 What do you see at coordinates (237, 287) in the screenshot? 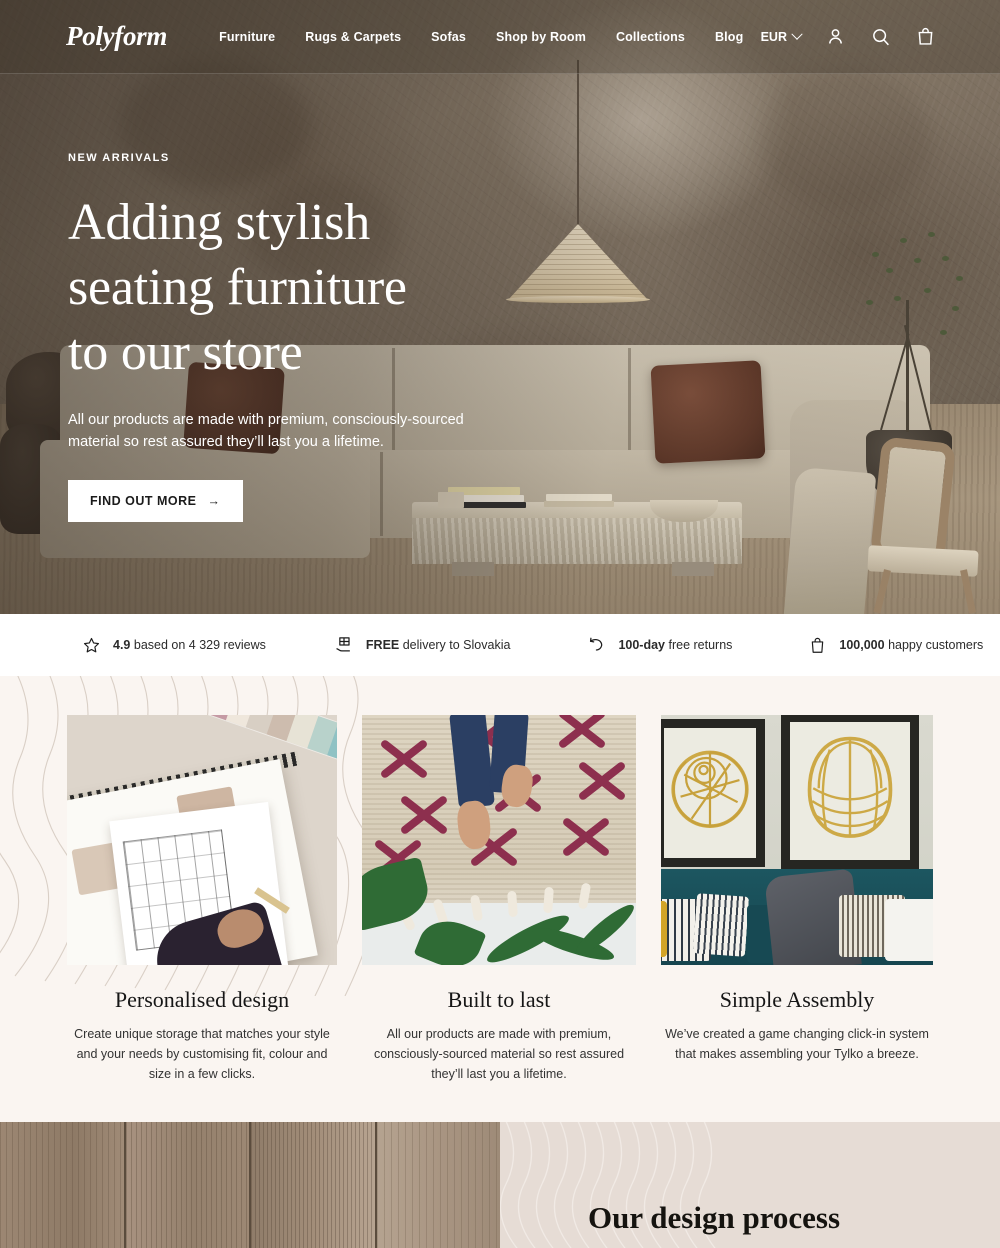
I see `hero-title-line-2: seating furniture` at bounding box center [237, 287].